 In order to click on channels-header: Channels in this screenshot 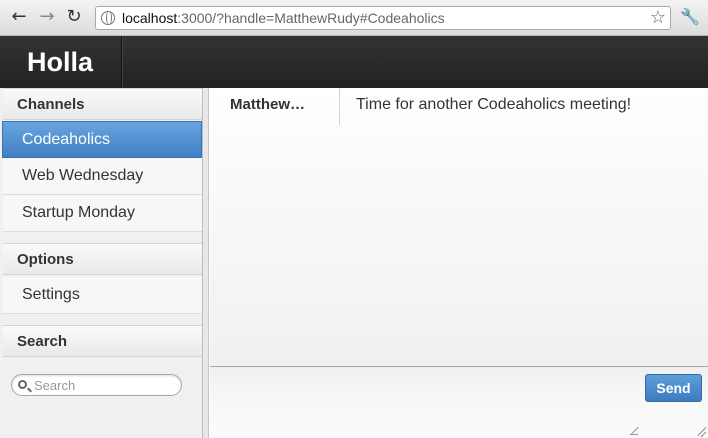, I will do `click(102, 104)`.